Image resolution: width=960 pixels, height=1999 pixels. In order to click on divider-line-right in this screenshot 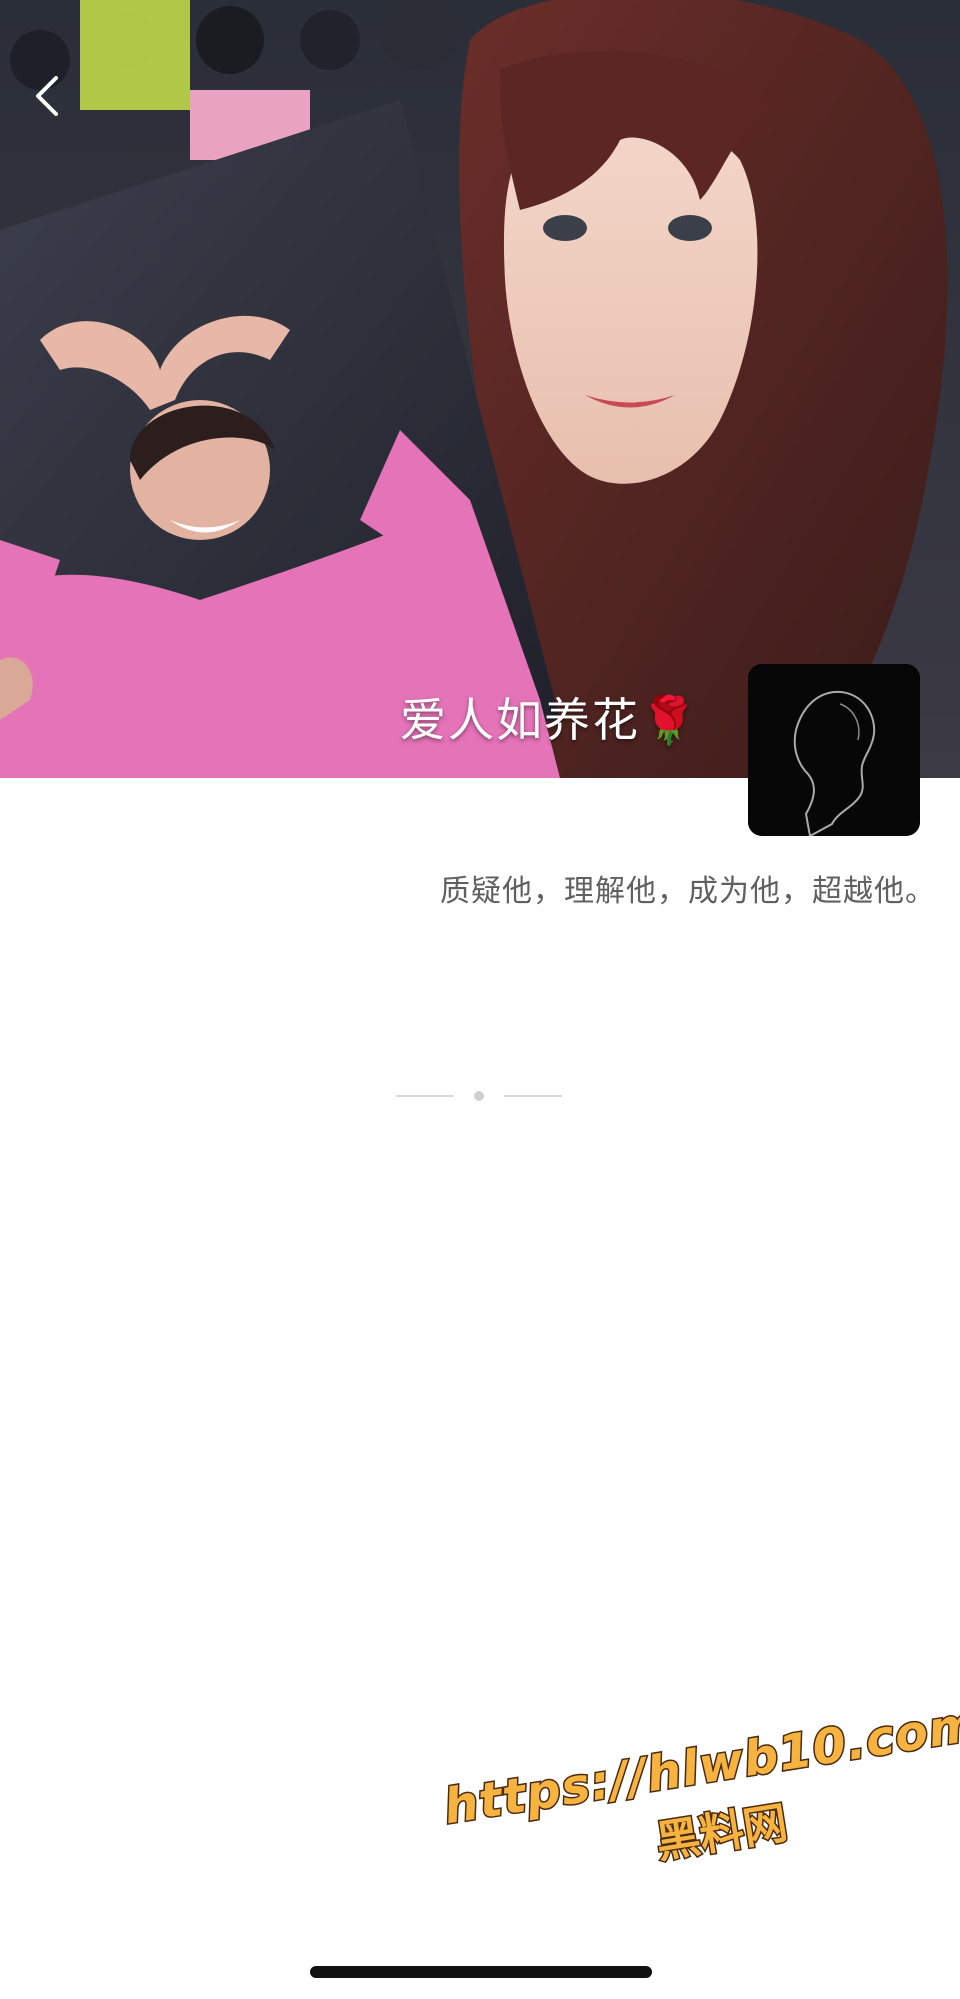, I will do `click(533, 1096)`.